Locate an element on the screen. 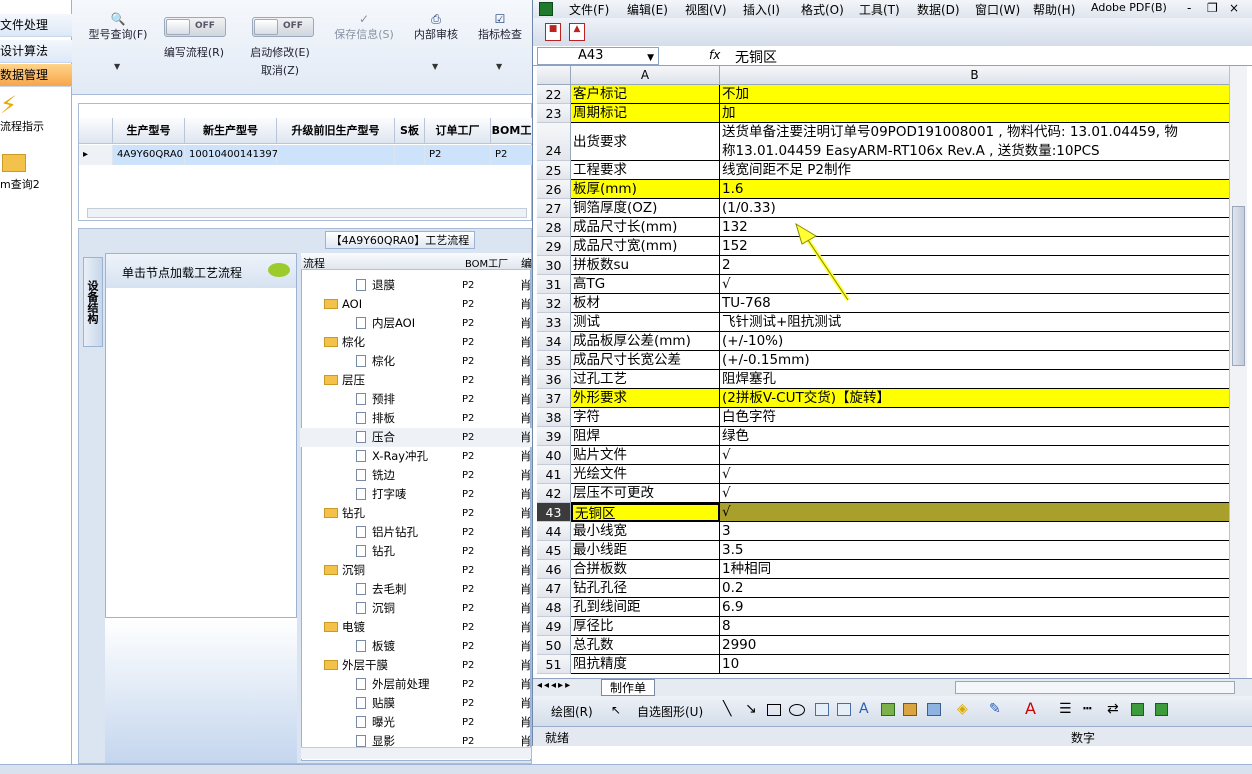 Image resolution: width=1252 pixels, height=774 pixels. model-query-button: 🔍 型号查询(F) is located at coordinates (118, 27).